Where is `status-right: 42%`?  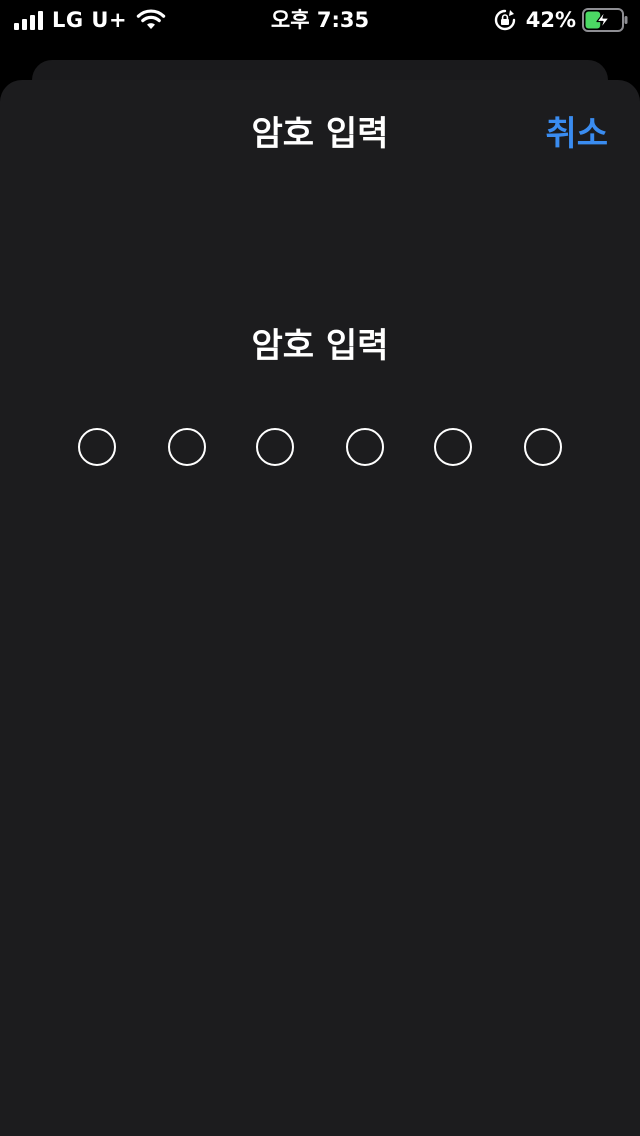 status-right: 42% is located at coordinates (561, 20).